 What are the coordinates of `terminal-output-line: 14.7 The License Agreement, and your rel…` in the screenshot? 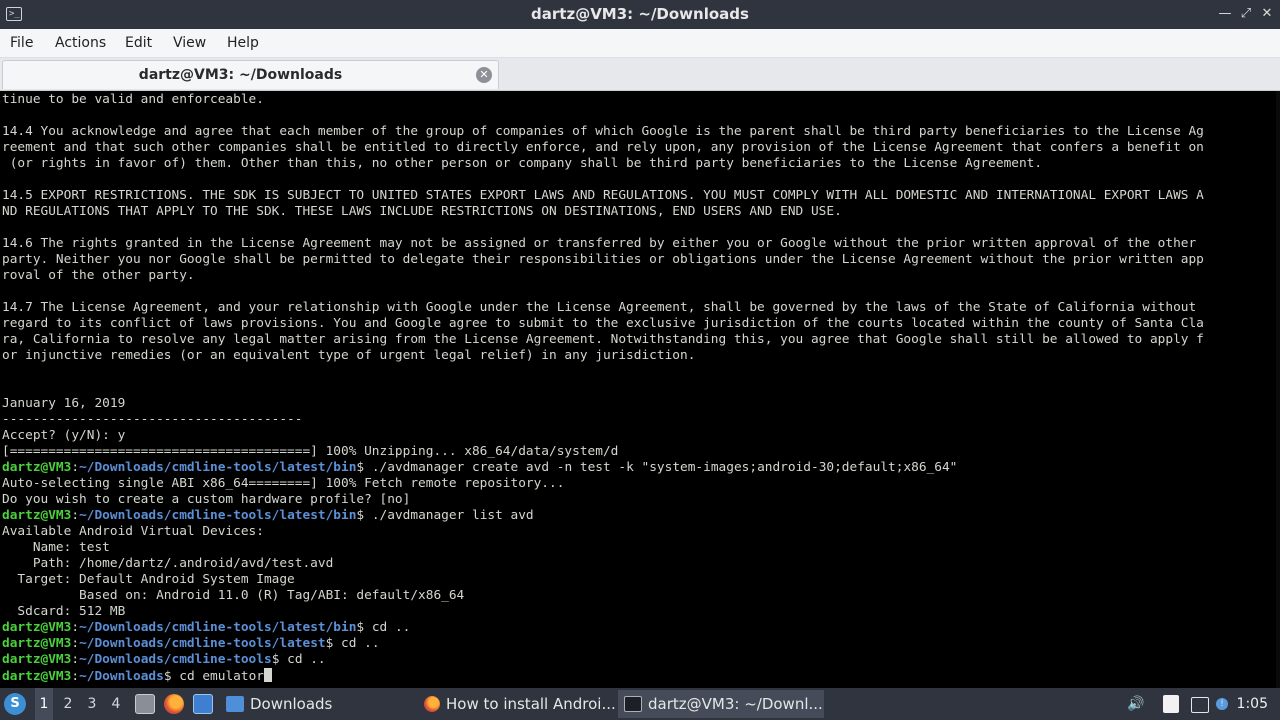 It's located at (599, 307).